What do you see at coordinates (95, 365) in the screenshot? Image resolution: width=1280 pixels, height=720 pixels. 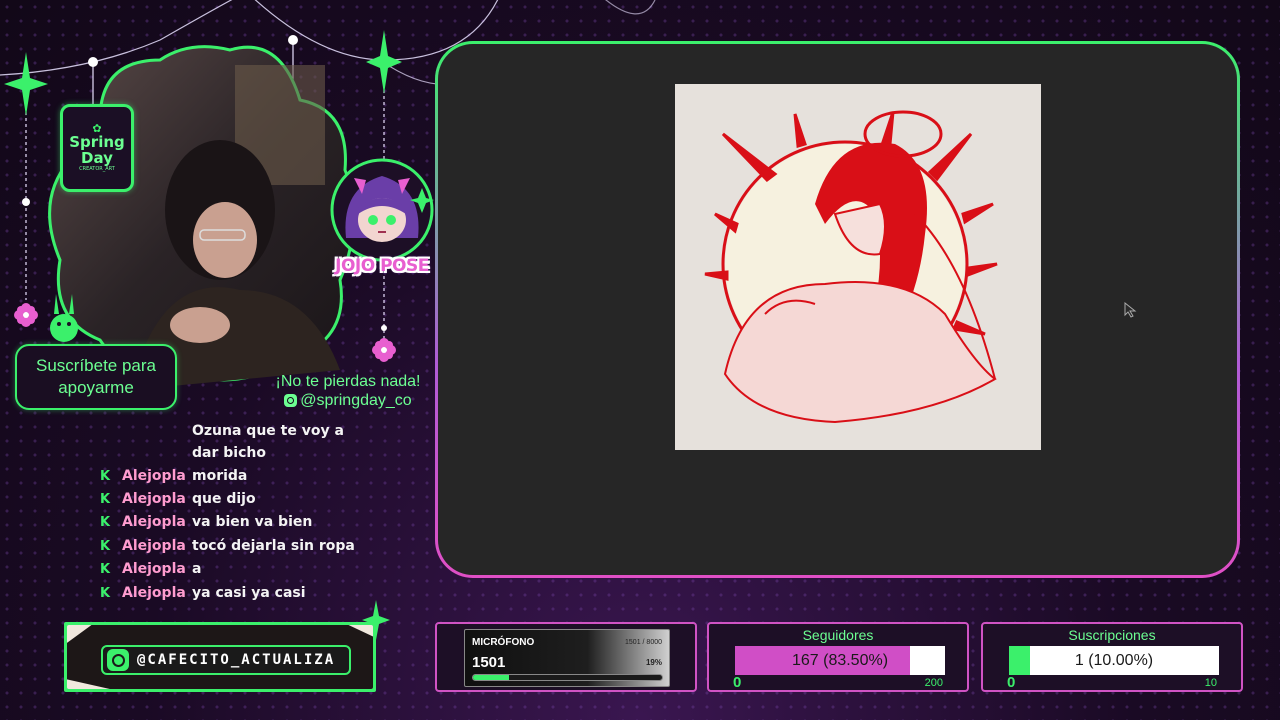 I see `subscribe-line1: Suscríbete para` at bounding box center [95, 365].